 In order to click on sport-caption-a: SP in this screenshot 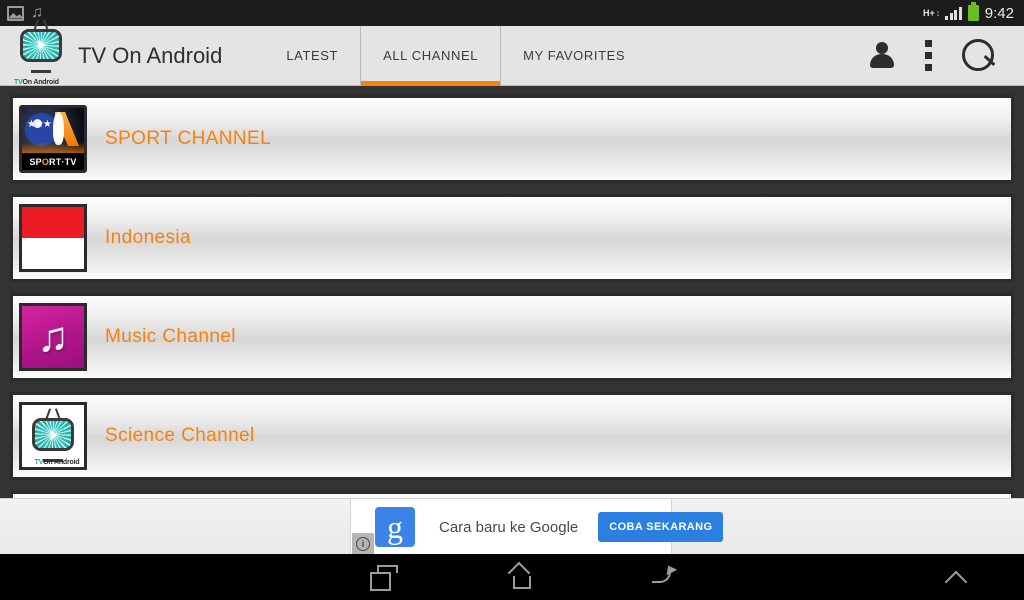, I will do `click(35, 161)`.